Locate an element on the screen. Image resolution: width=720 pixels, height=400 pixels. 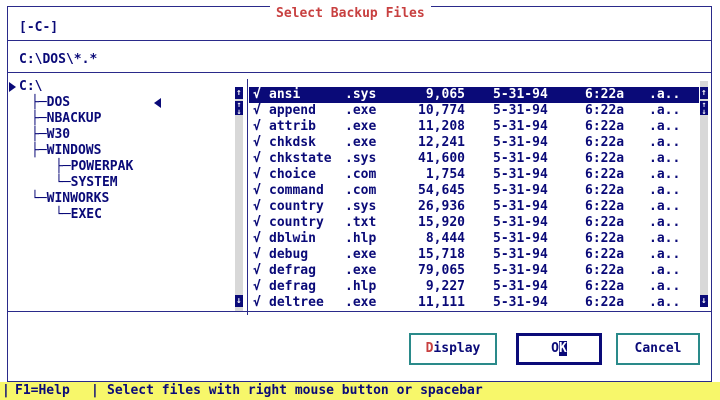
file-name: defrag is located at coordinates (292, 286).